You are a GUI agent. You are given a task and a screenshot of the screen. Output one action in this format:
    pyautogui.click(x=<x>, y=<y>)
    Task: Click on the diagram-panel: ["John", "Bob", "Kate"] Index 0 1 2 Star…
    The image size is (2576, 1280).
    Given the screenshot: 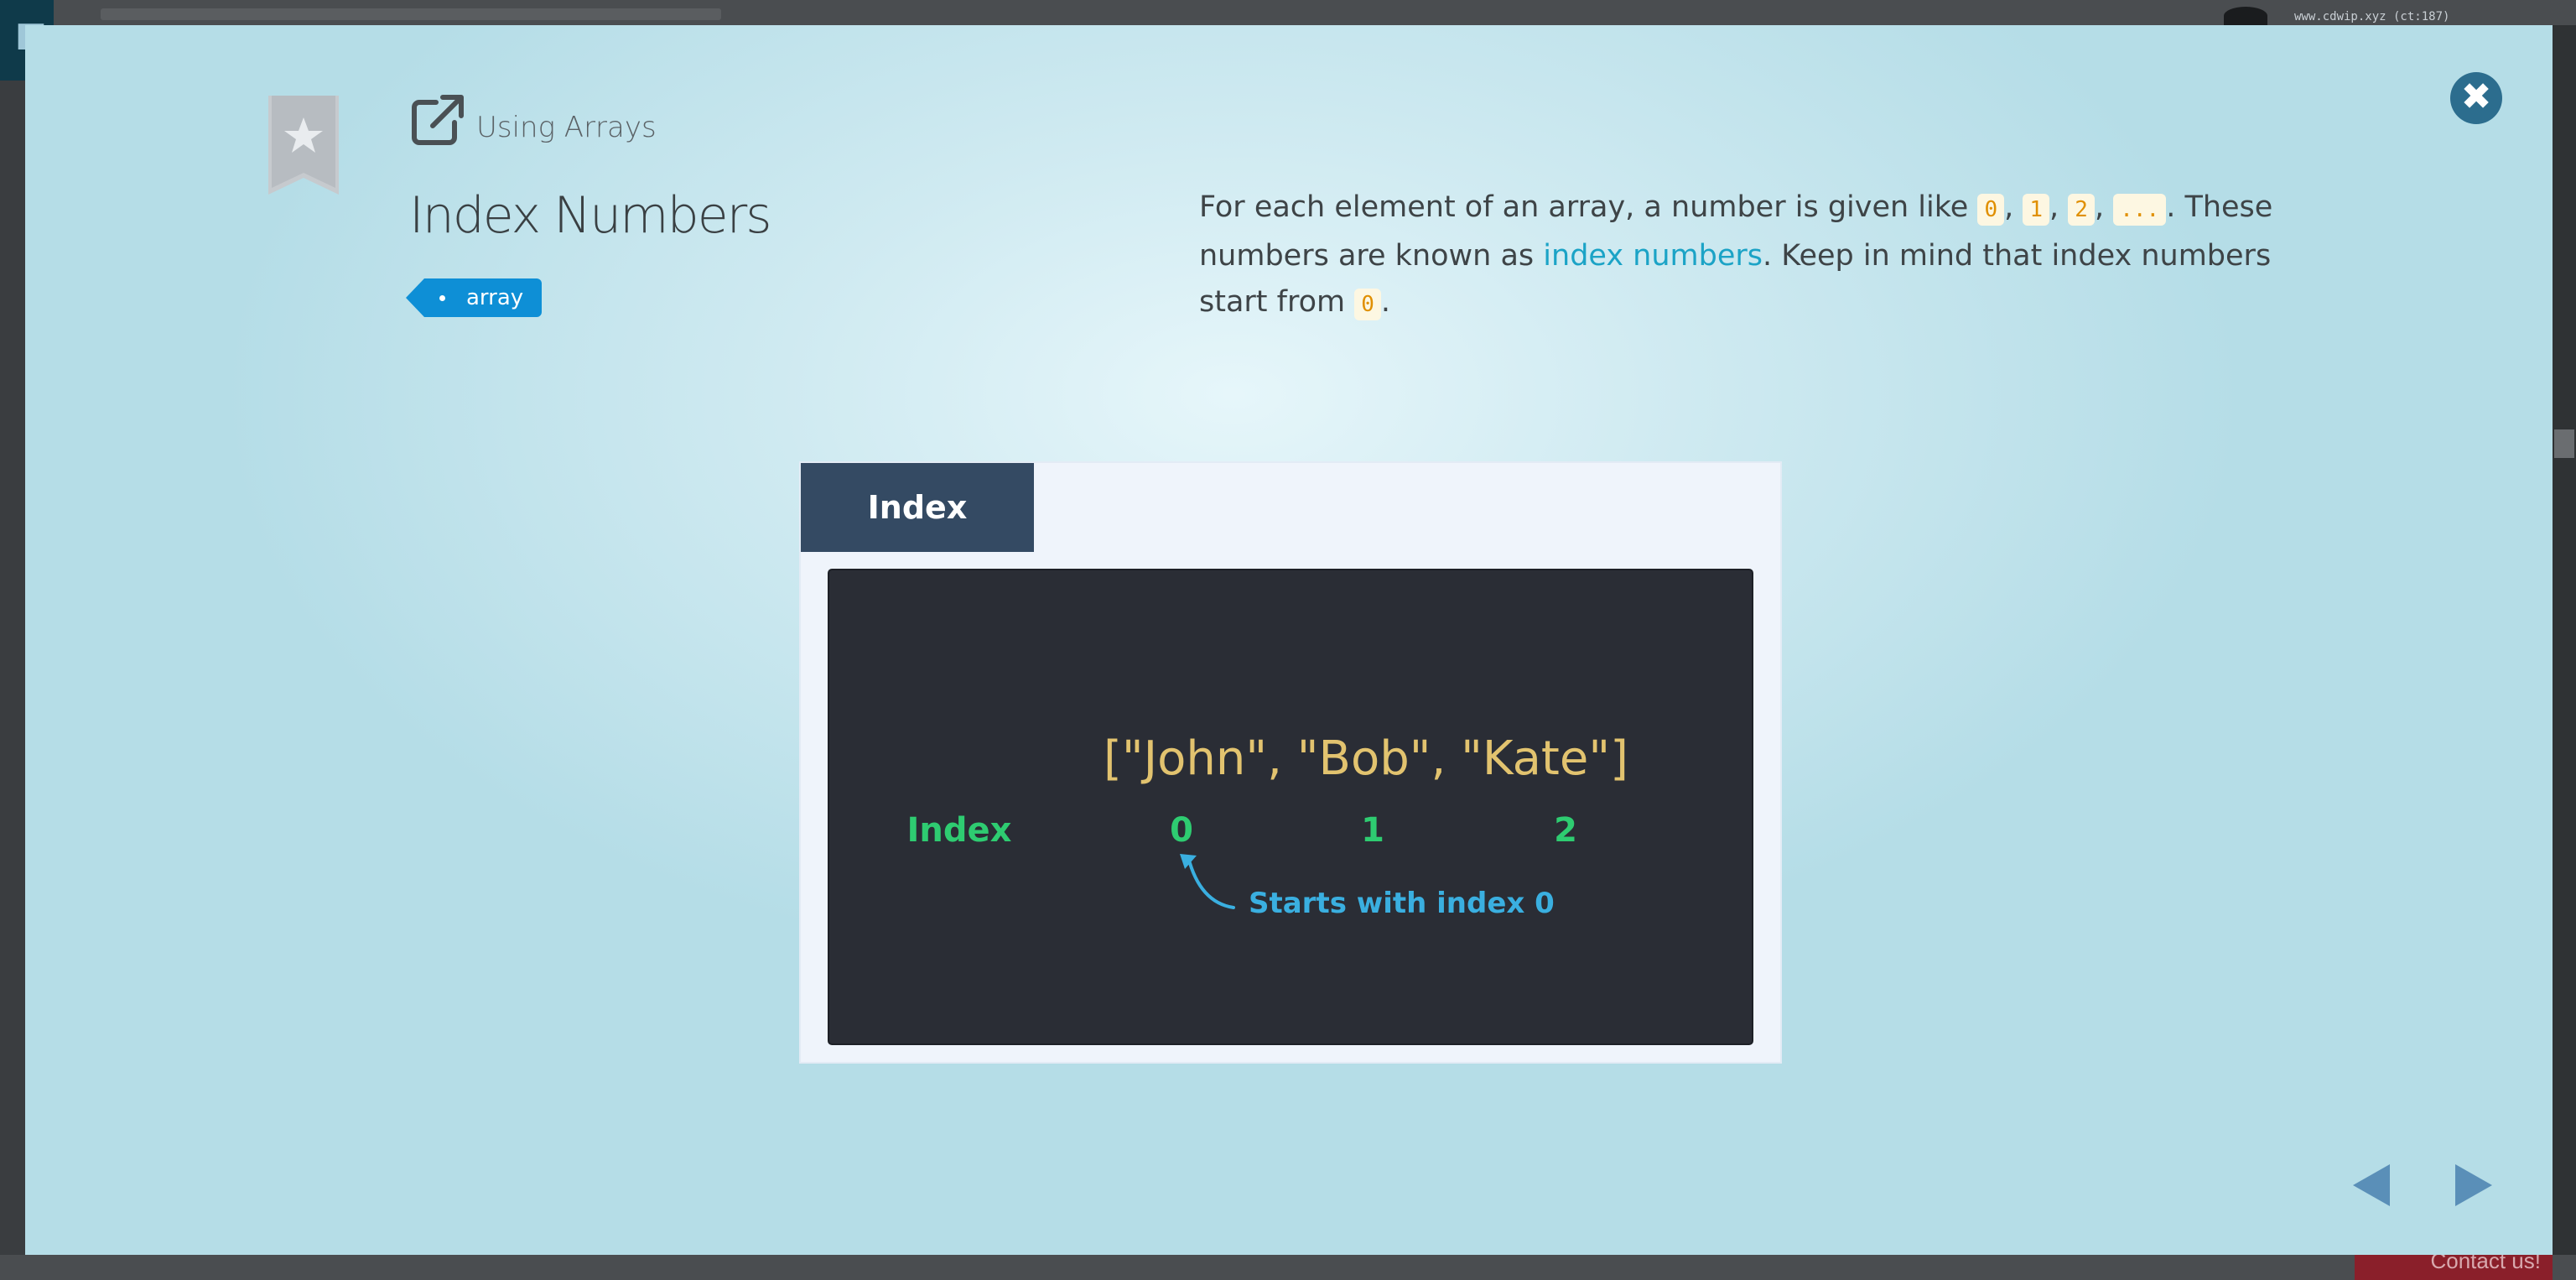 What is the action you would take?
    pyautogui.click(x=1290, y=806)
    